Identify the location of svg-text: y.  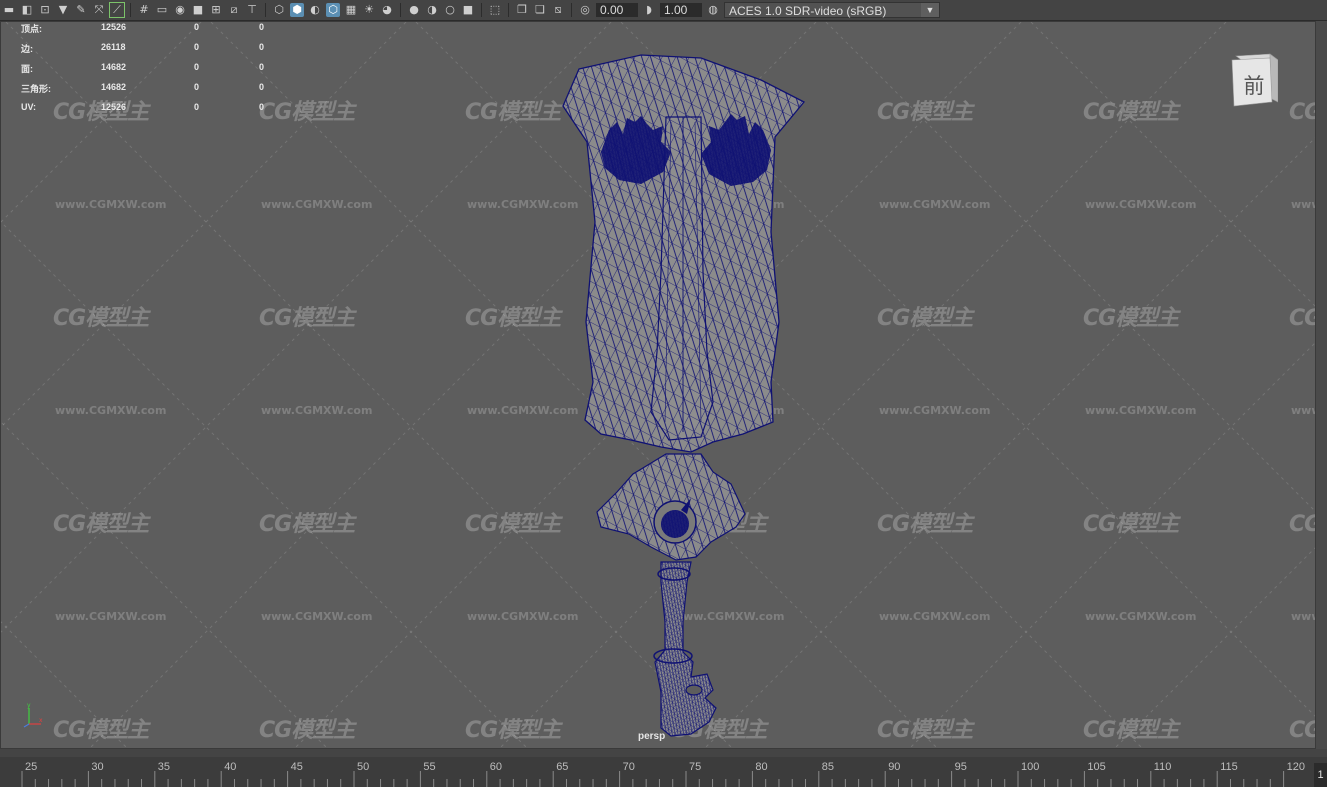
(29, 705).